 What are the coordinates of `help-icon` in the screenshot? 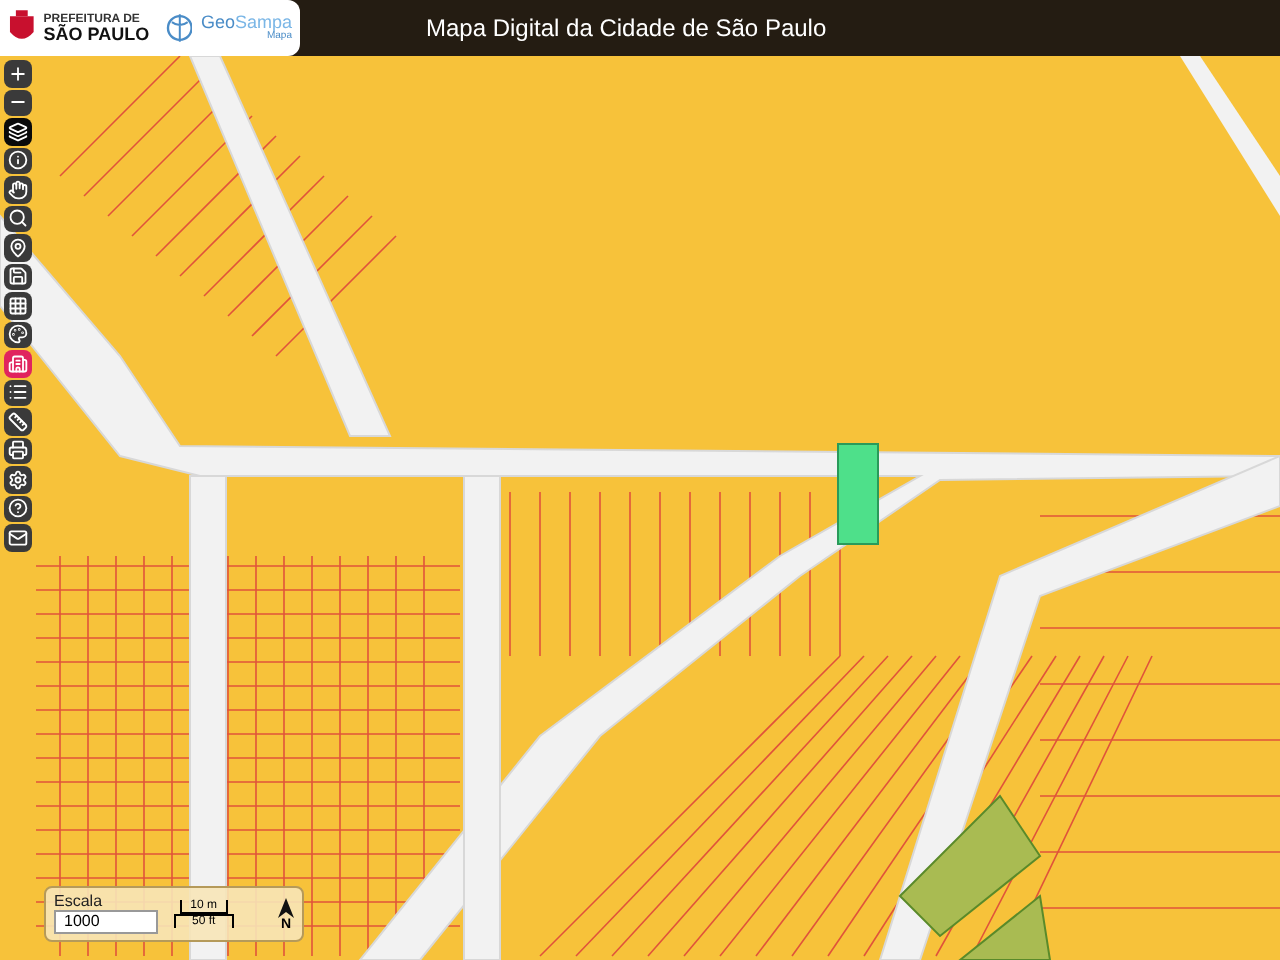 It's located at (18, 508).